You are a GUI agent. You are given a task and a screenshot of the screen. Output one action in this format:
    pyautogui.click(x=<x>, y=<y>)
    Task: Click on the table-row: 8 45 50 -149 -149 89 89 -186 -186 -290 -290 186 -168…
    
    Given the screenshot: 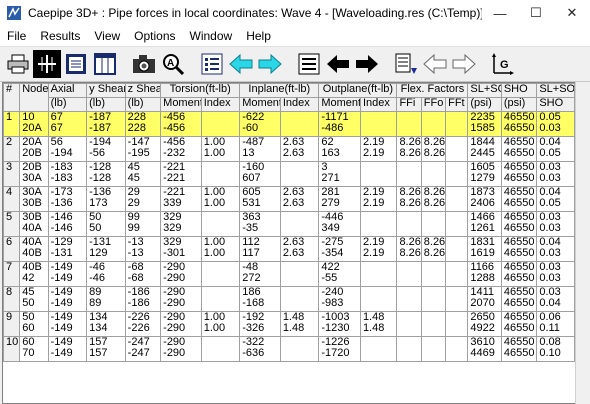 What is the action you would take?
    pyautogui.click(x=289, y=299)
    